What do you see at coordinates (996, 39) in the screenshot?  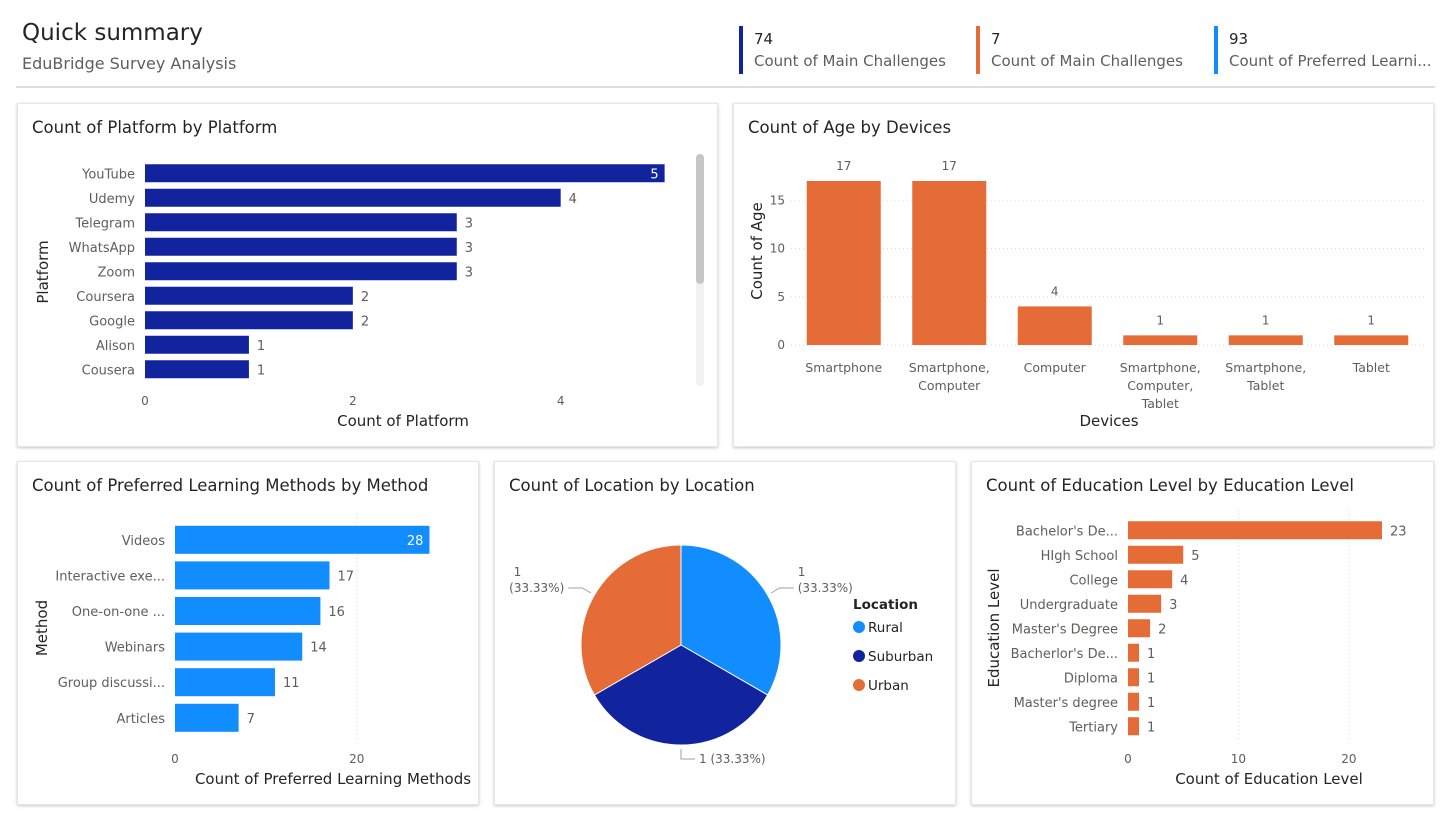 I see `kpi-value: 7` at bounding box center [996, 39].